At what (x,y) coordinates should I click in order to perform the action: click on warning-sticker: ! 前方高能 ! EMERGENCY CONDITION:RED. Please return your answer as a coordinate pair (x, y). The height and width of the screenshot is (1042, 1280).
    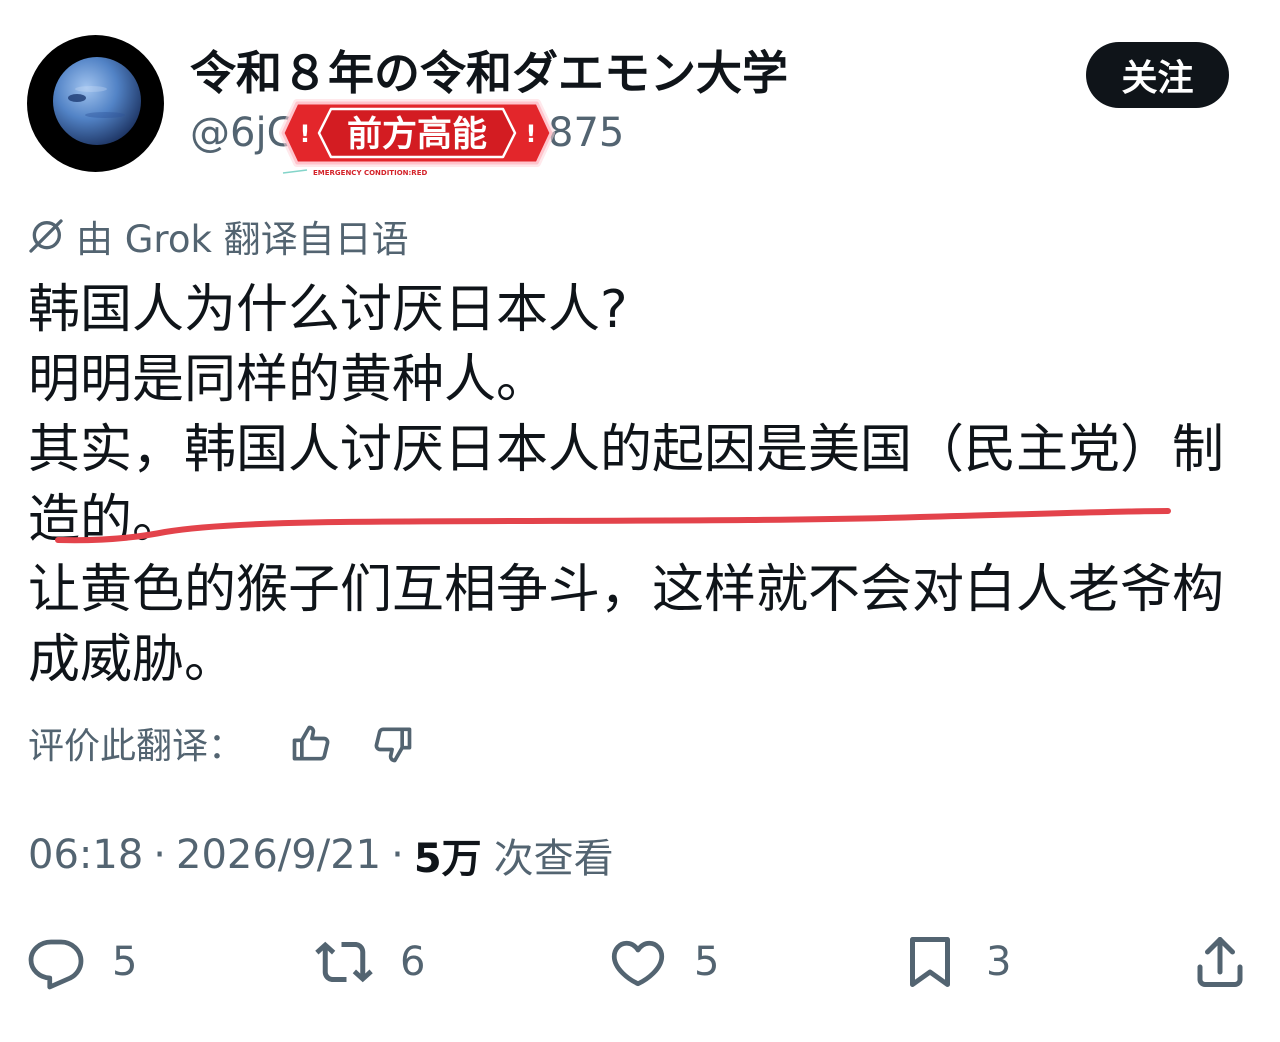
    Looking at the image, I should click on (417, 138).